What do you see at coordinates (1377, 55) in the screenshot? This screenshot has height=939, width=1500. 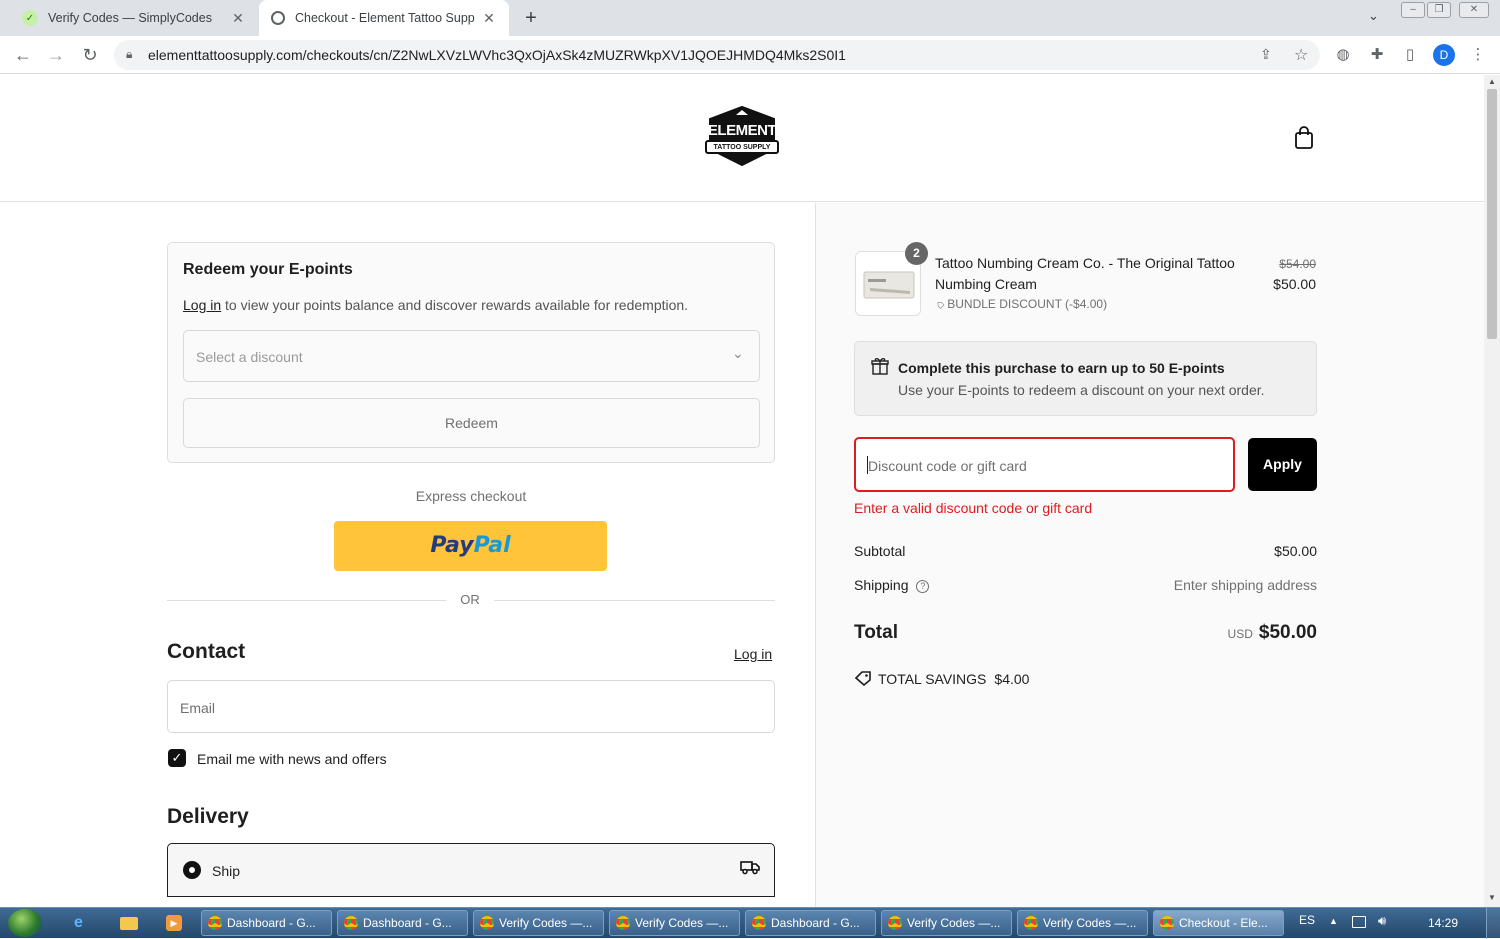 I see `extensions-puzzle-icon: ✚` at bounding box center [1377, 55].